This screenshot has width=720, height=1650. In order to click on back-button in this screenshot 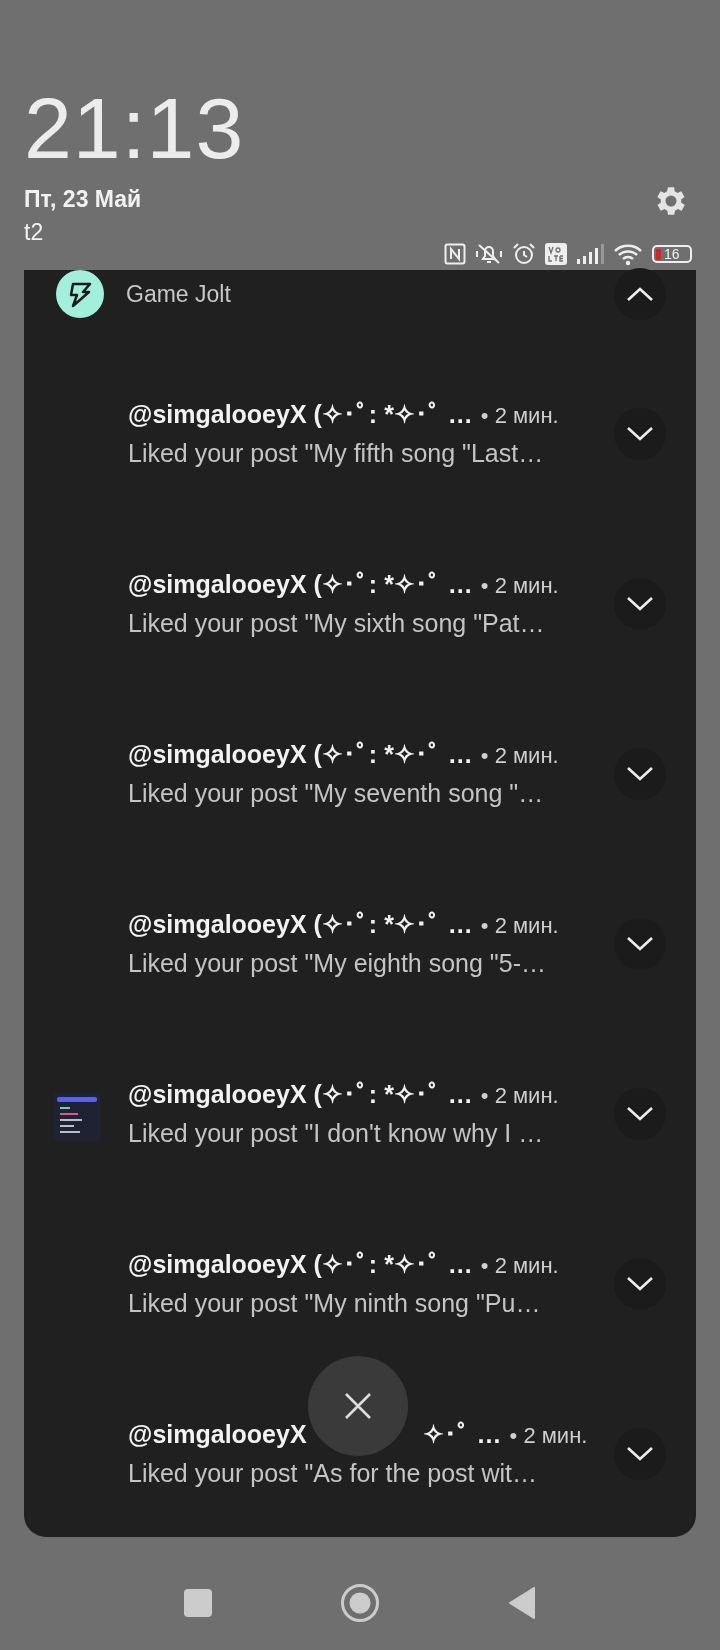, I will do `click(522, 1603)`.